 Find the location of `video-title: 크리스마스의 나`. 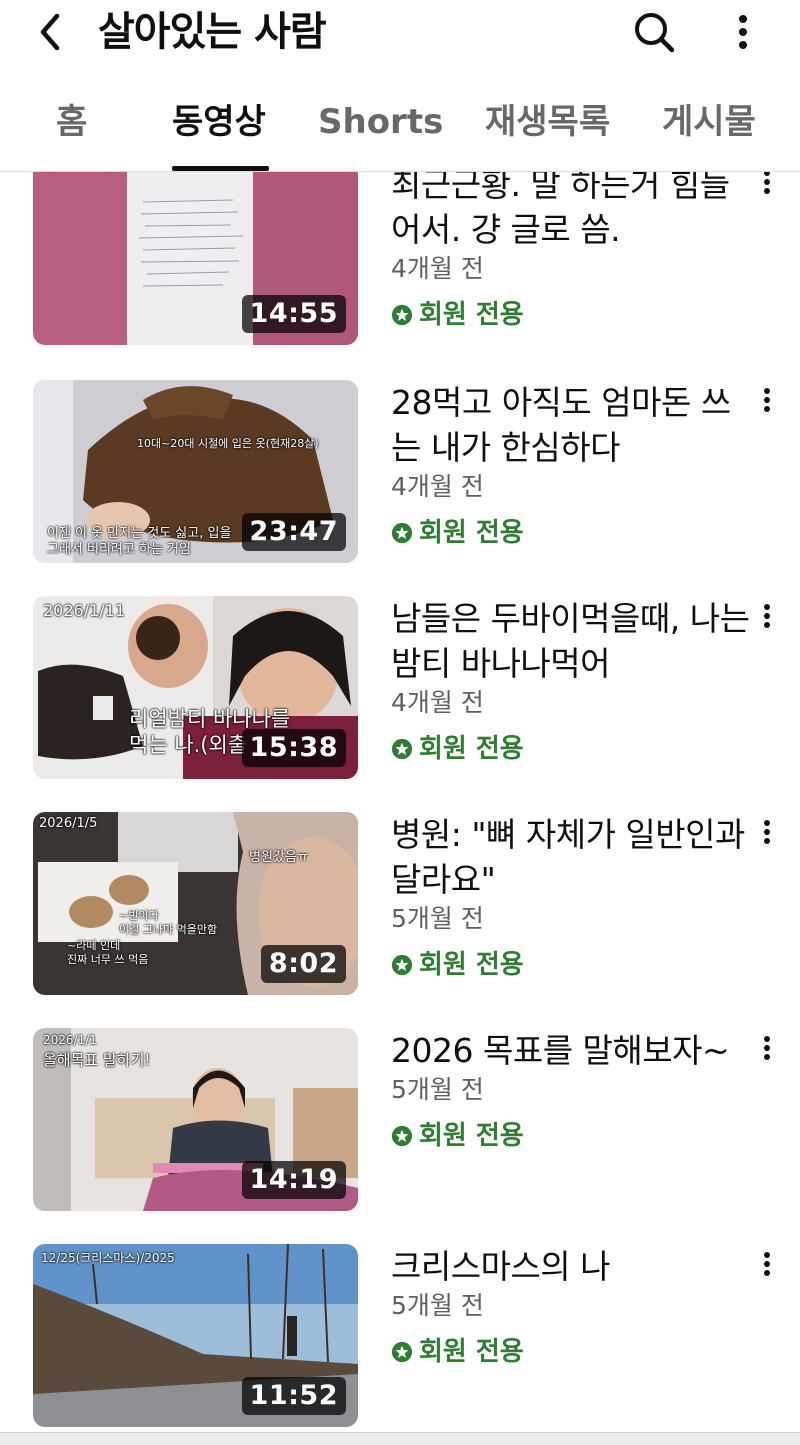

video-title: 크리스마스의 나 is located at coordinates (571, 1266).